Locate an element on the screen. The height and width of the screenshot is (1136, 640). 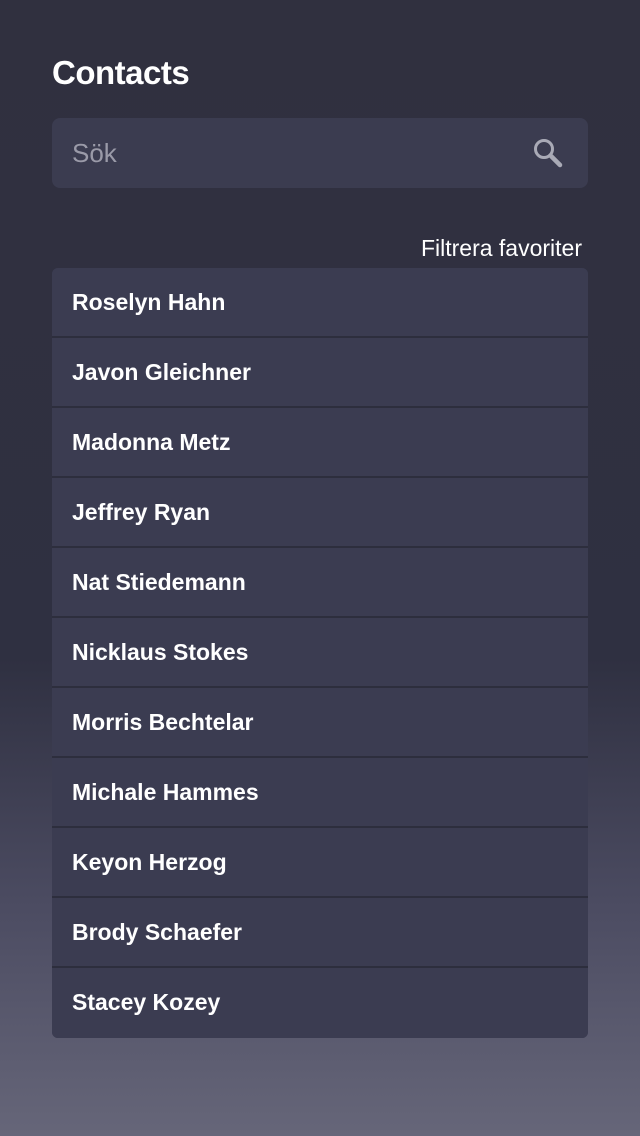
contact-item: Michale Hammes is located at coordinates (320, 793).